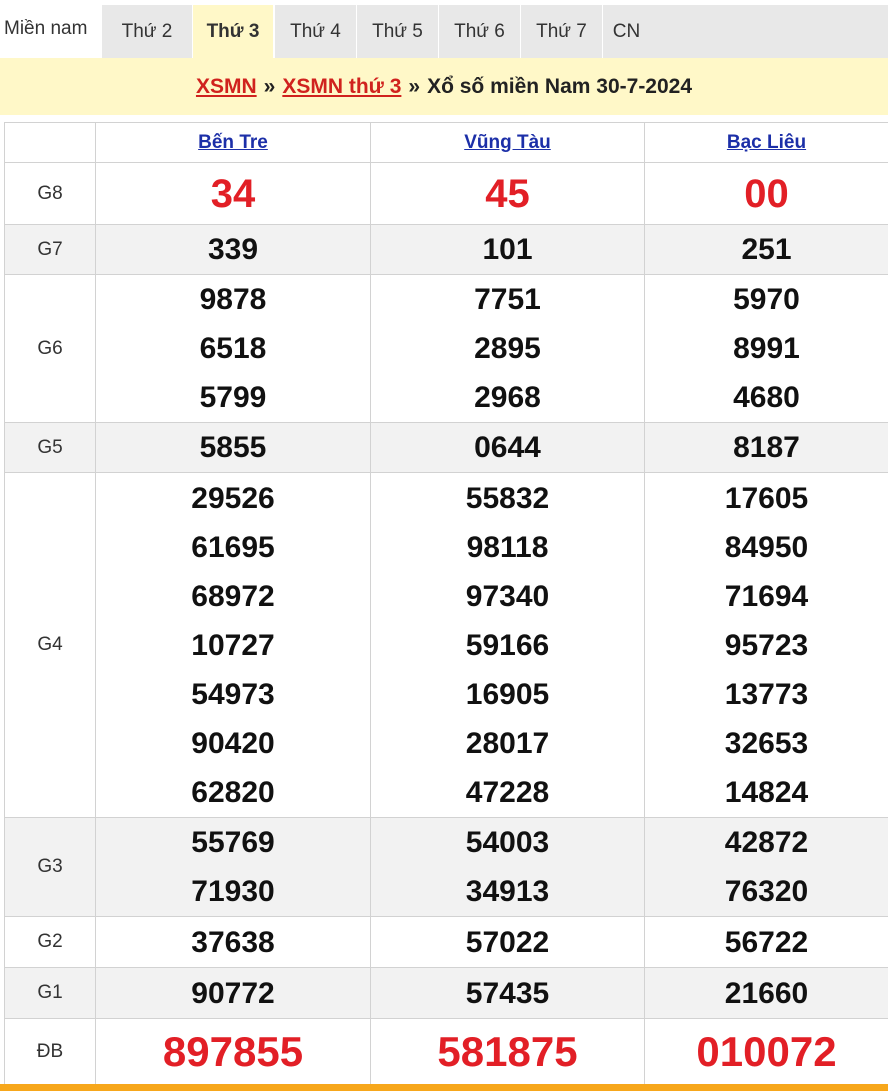 The height and width of the screenshot is (1091, 888). Describe the element at coordinates (626, 31) in the screenshot. I see `tab-cn: CN` at that location.